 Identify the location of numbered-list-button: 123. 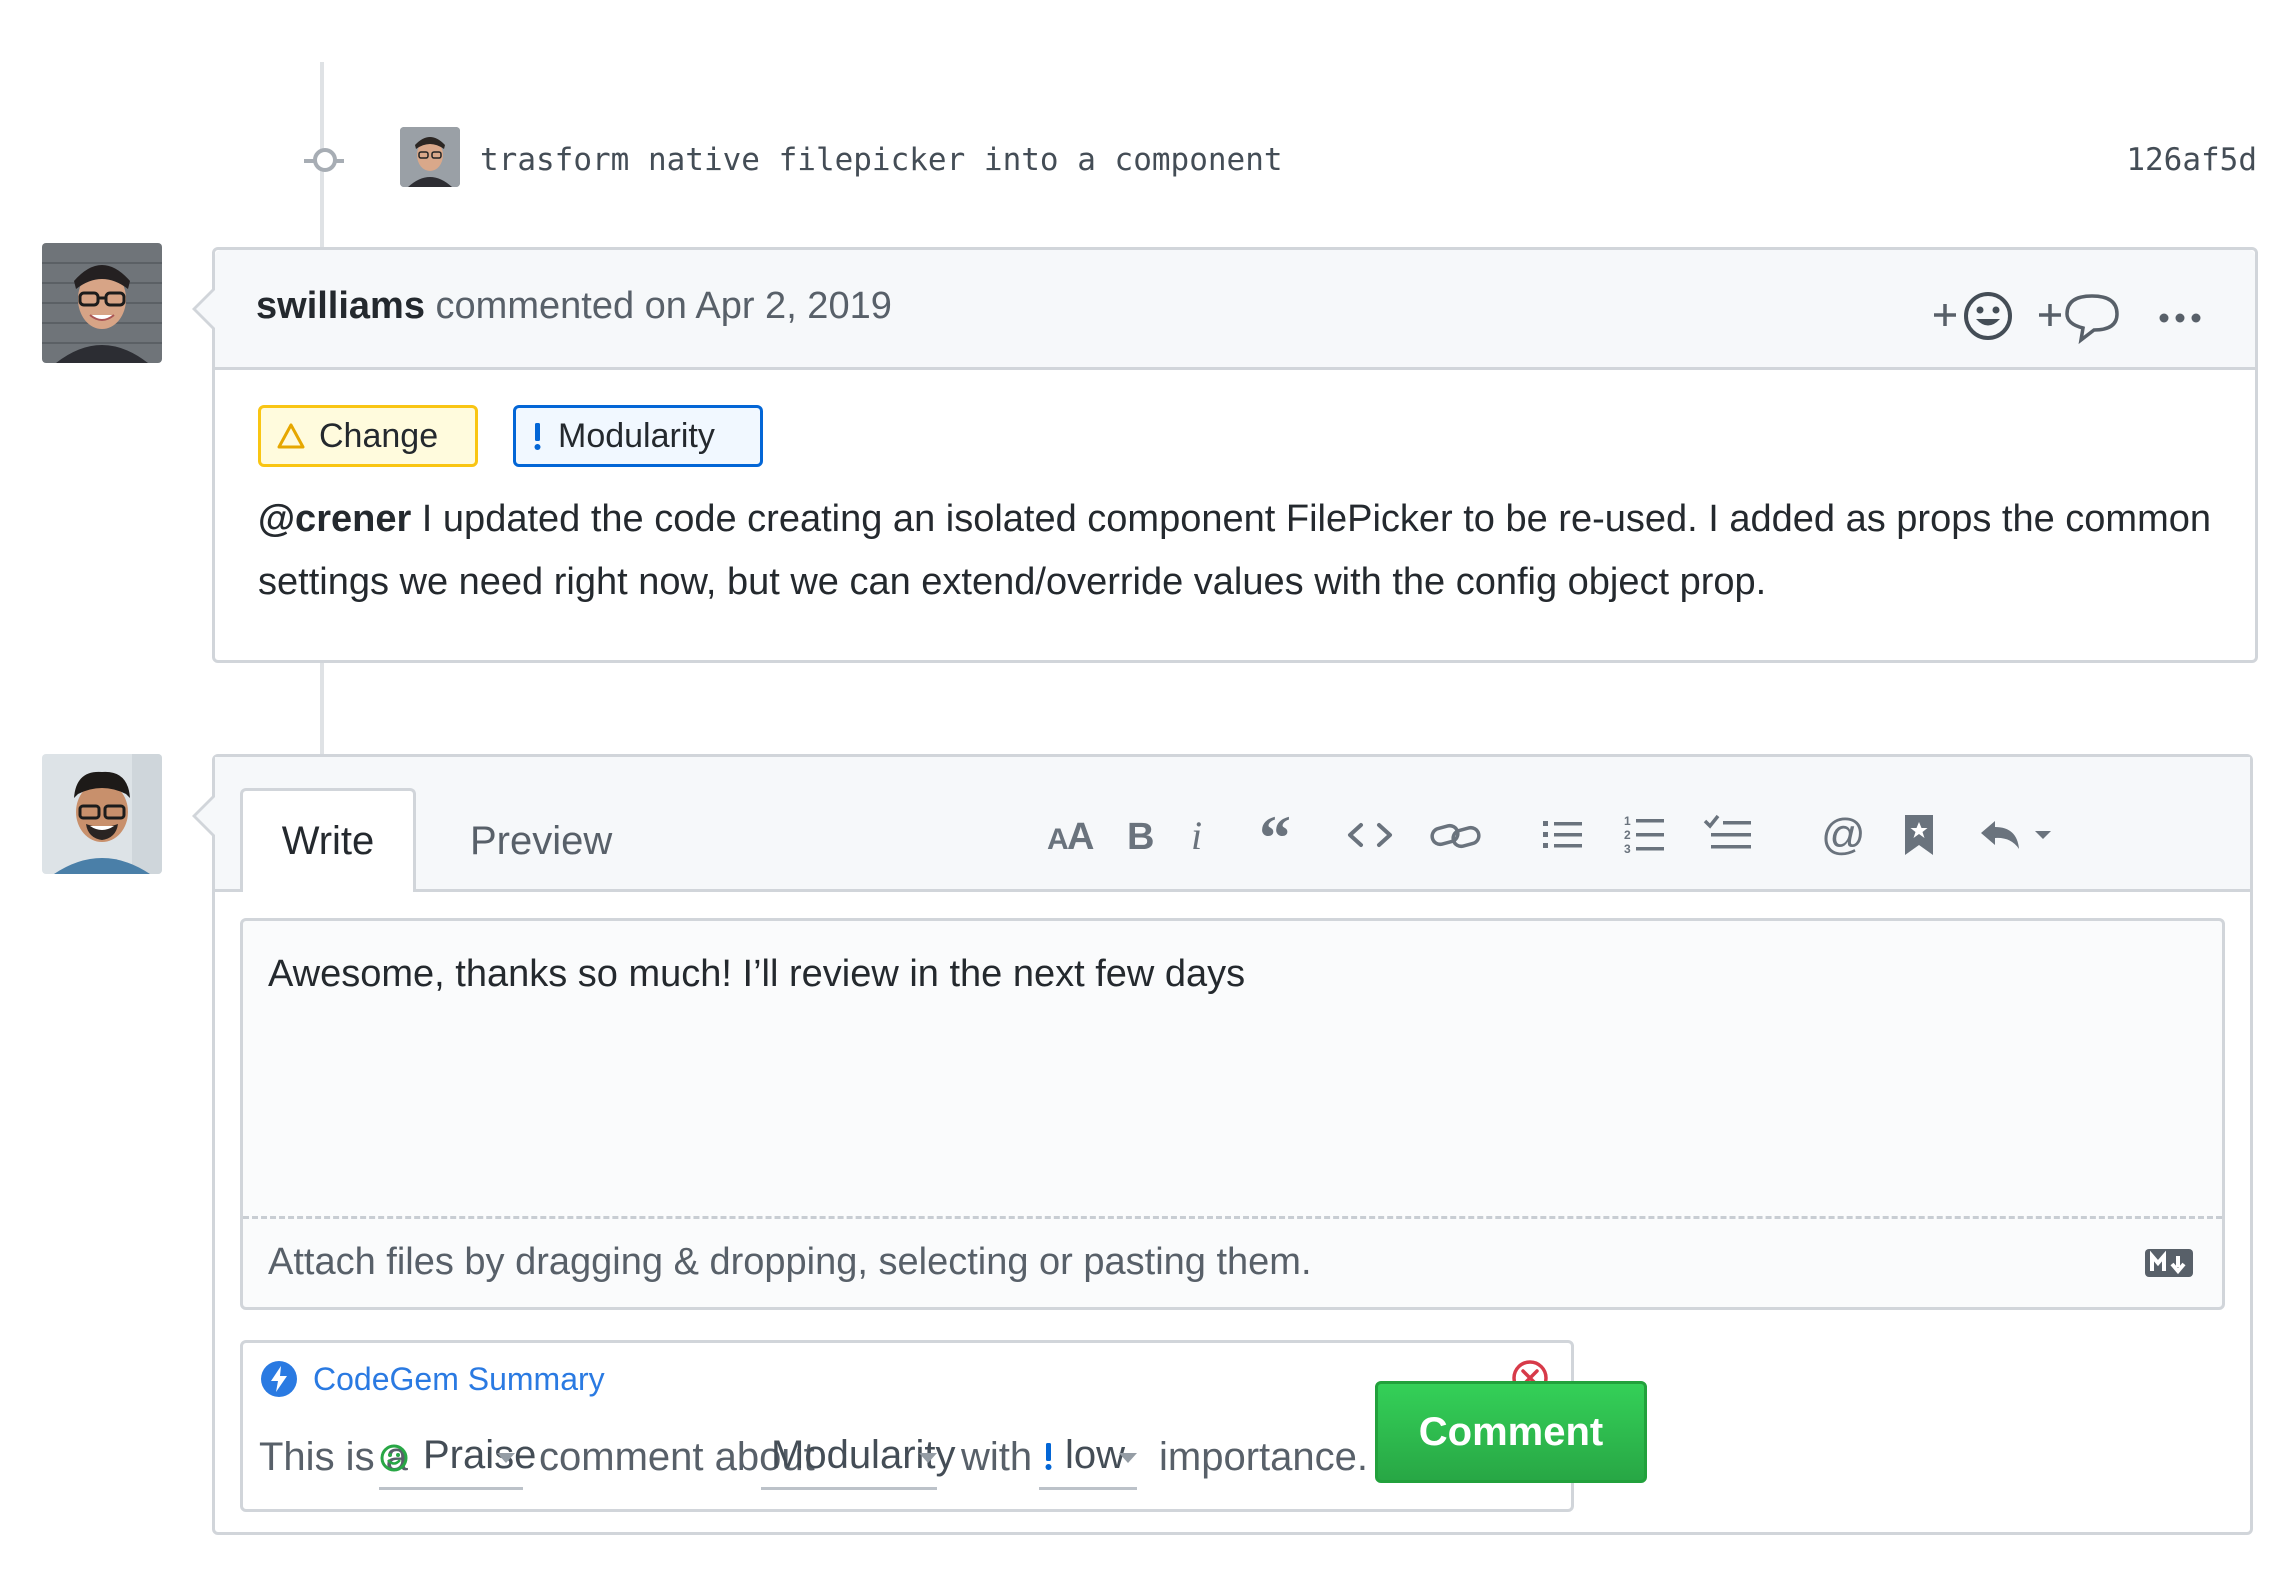
(1645, 835).